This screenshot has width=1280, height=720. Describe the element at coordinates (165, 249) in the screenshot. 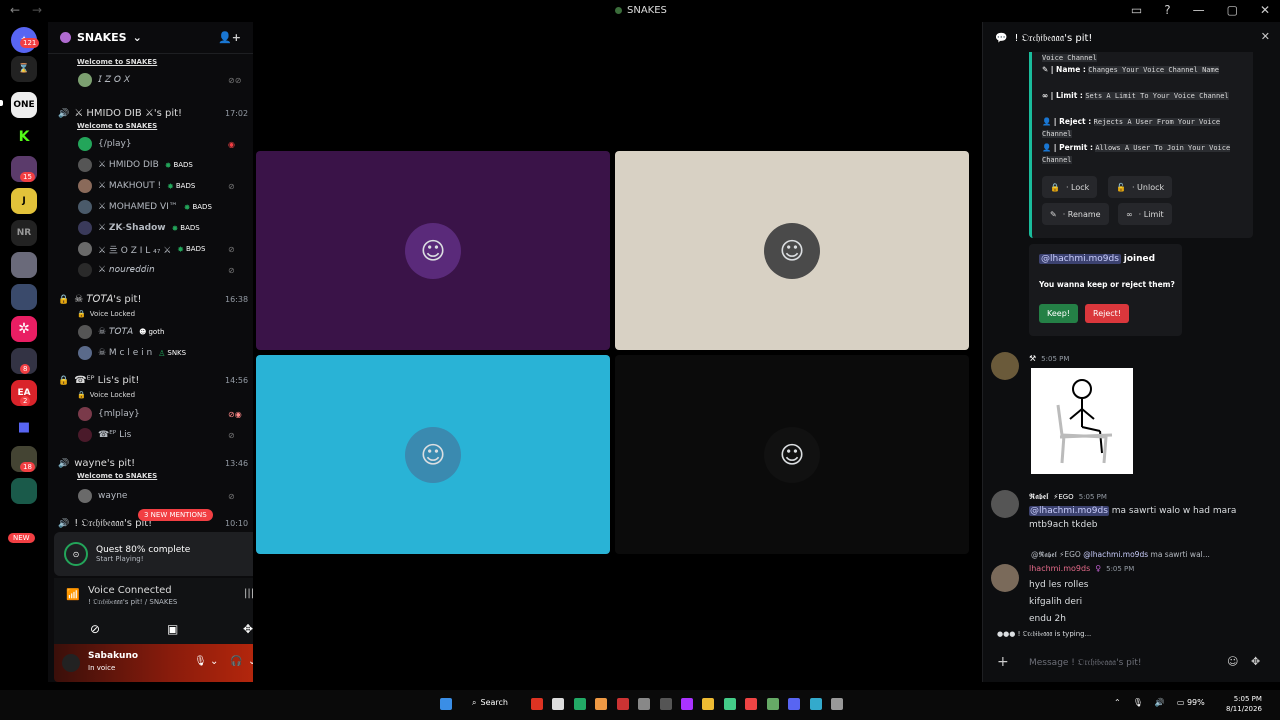

I see `voice-user: ⚔ 亖 O Z I L ₄₇ ⚔ ✸ BADS` at that location.